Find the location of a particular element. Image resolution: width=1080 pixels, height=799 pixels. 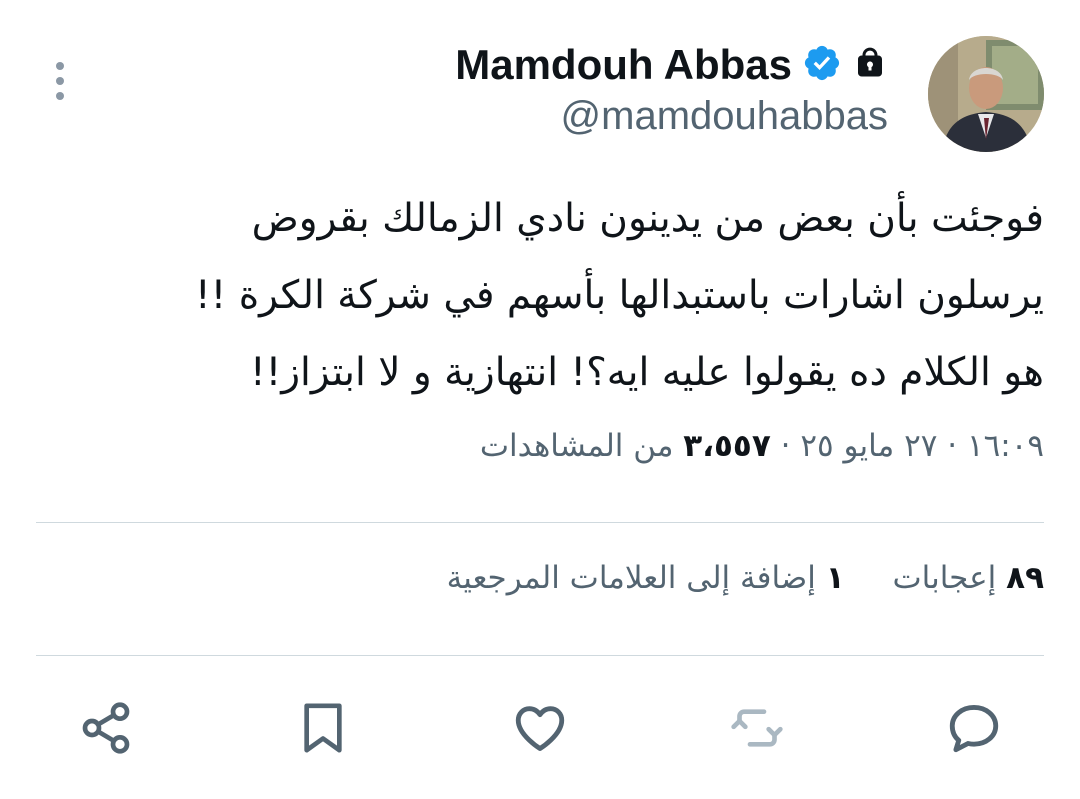

share-icon is located at coordinates (106, 728).